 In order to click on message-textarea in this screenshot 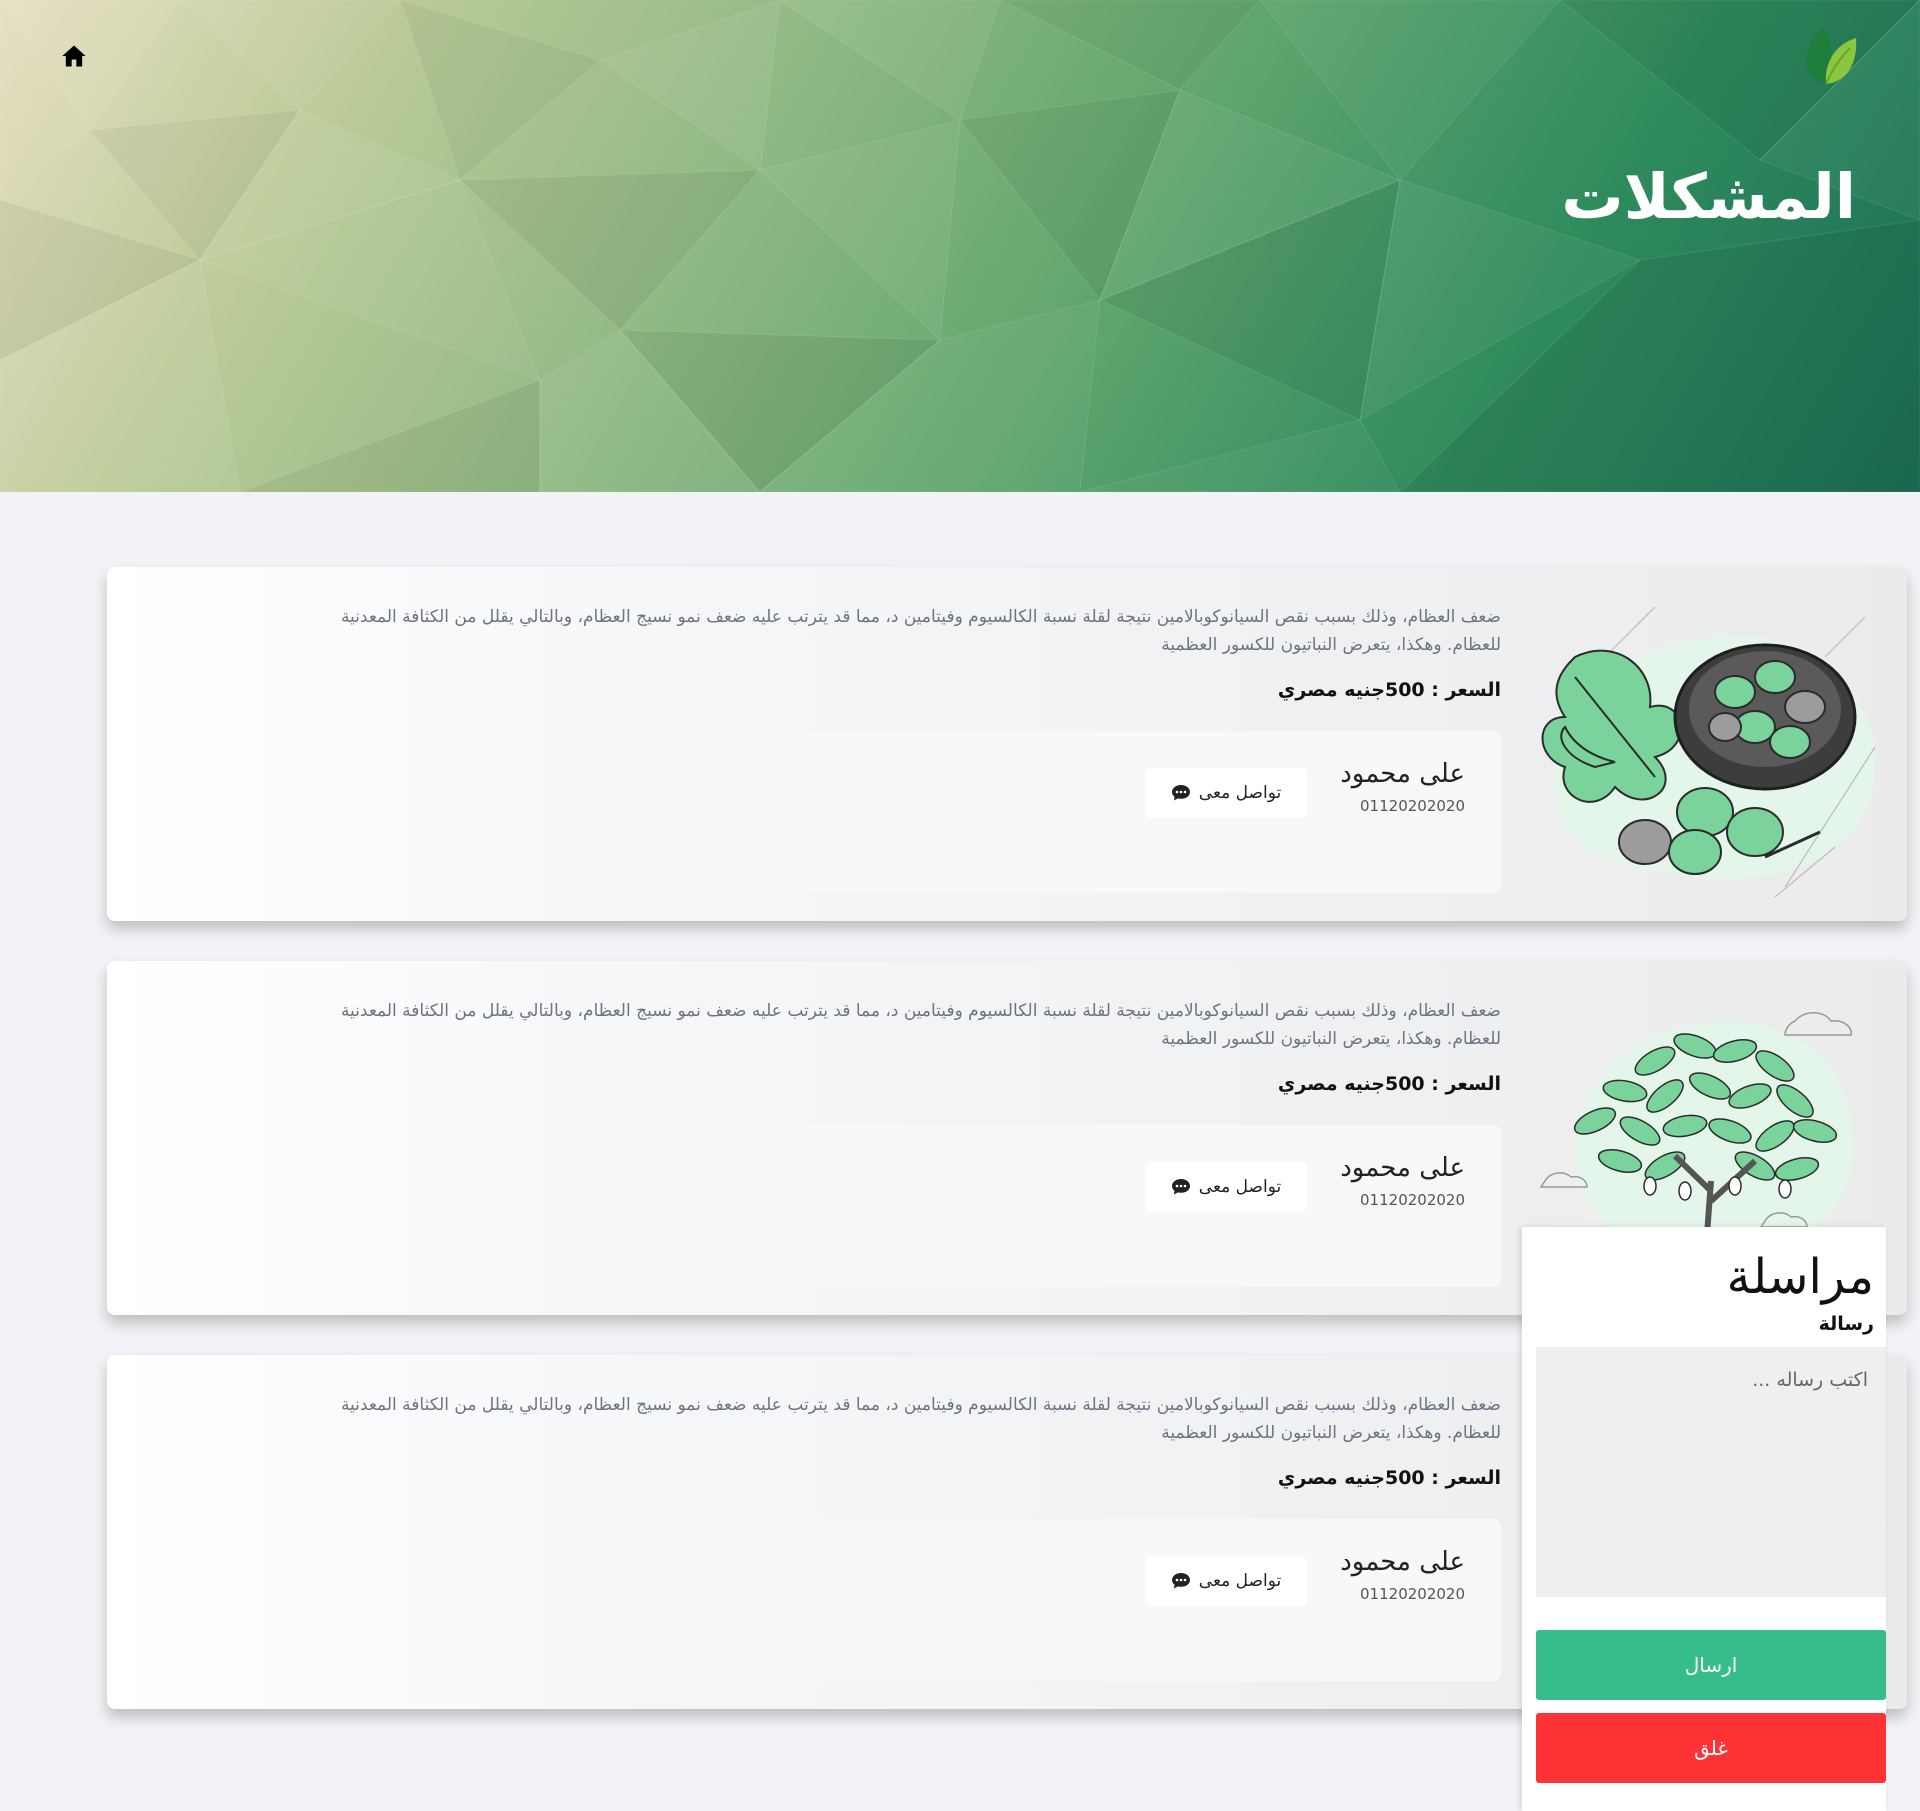, I will do `click(1711, 1472)`.